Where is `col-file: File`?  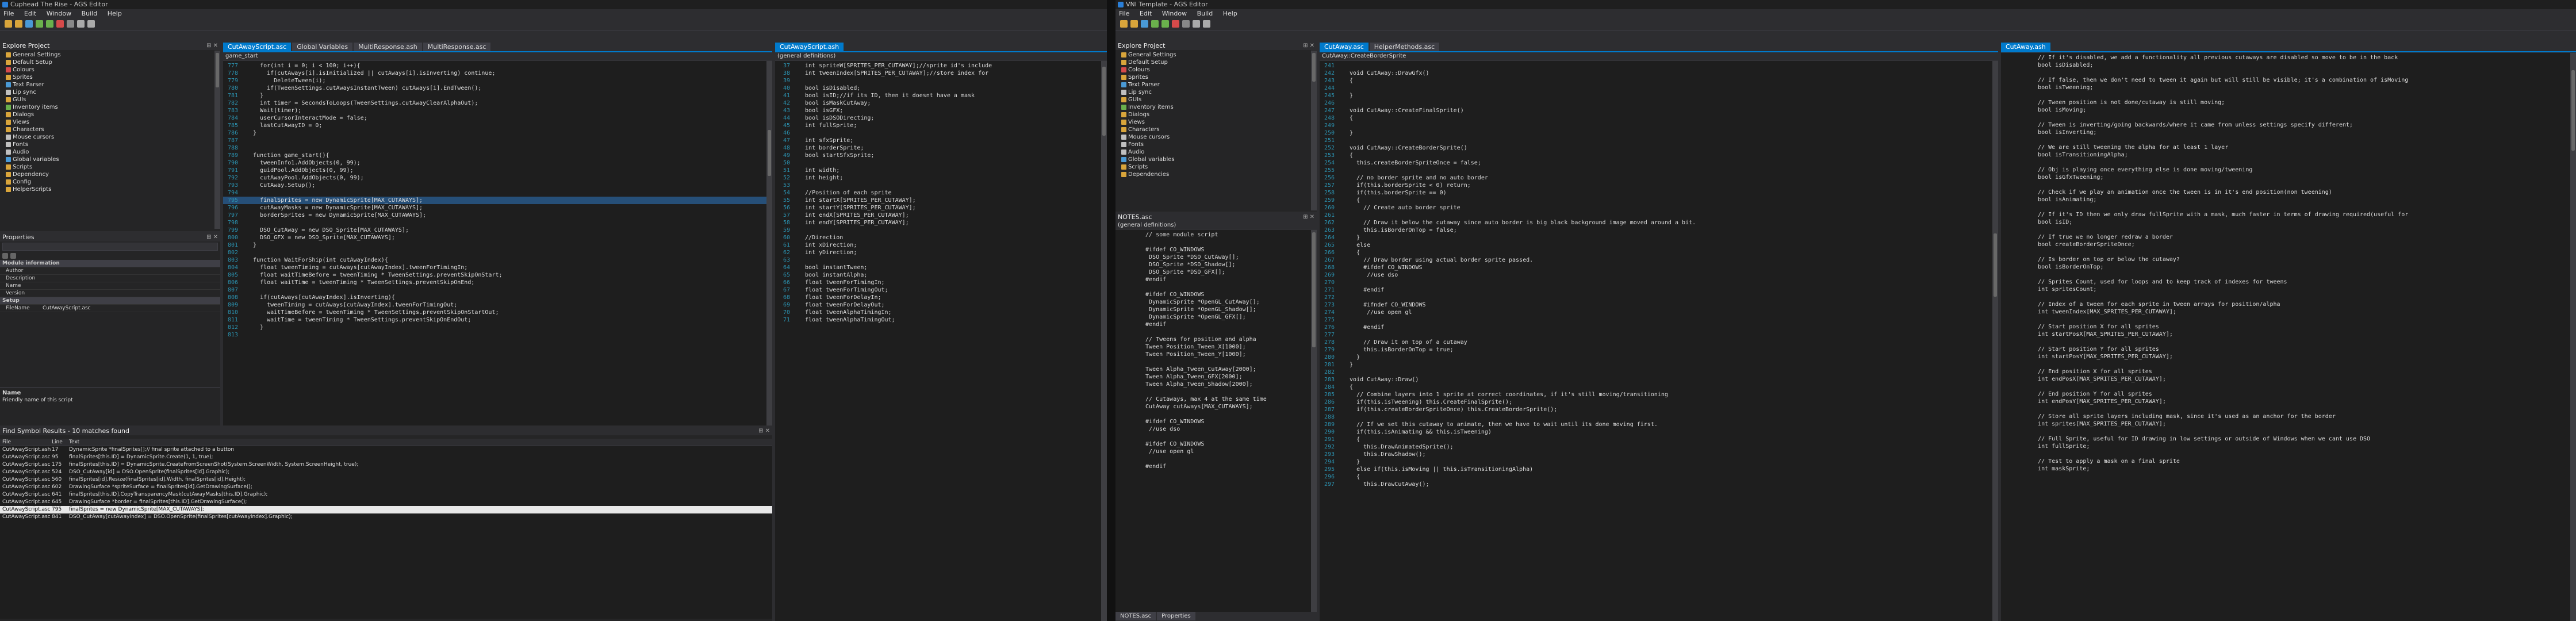 col-file: File is located at coordinates (26, 442).